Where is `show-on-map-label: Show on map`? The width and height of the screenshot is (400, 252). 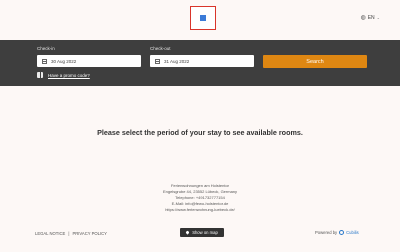
show-on-map-label: Show on map is located at coordinates (205, 232).